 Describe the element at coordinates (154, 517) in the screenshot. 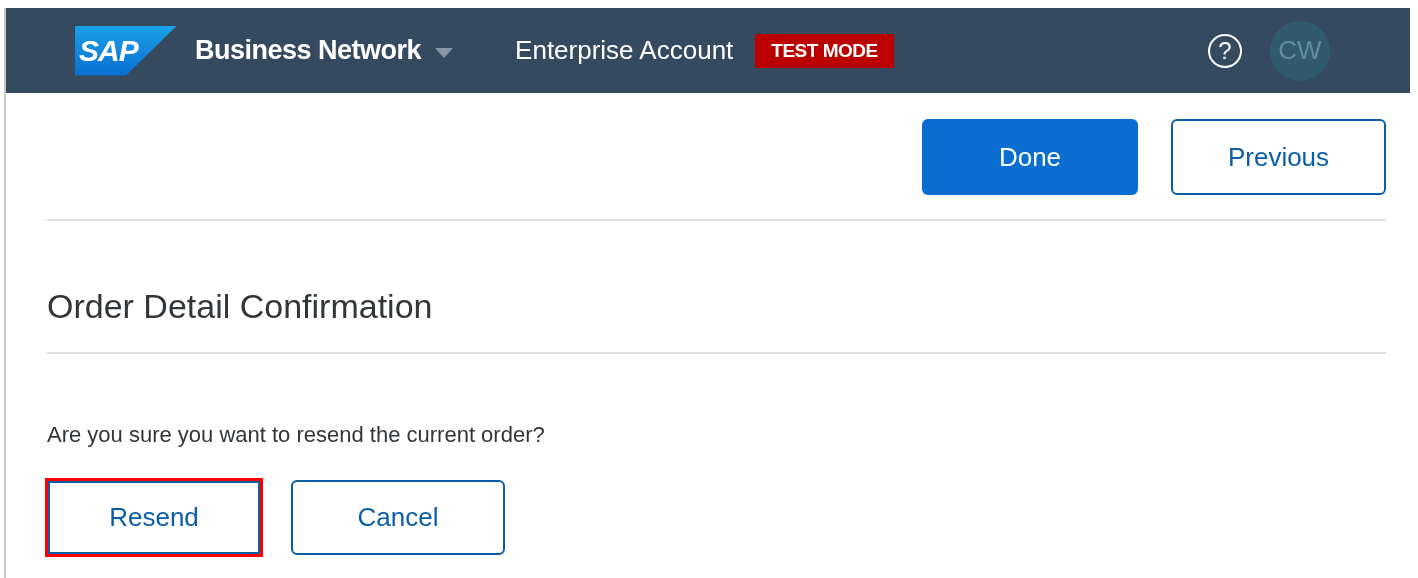

I see `resend-button: Resend` at that location.